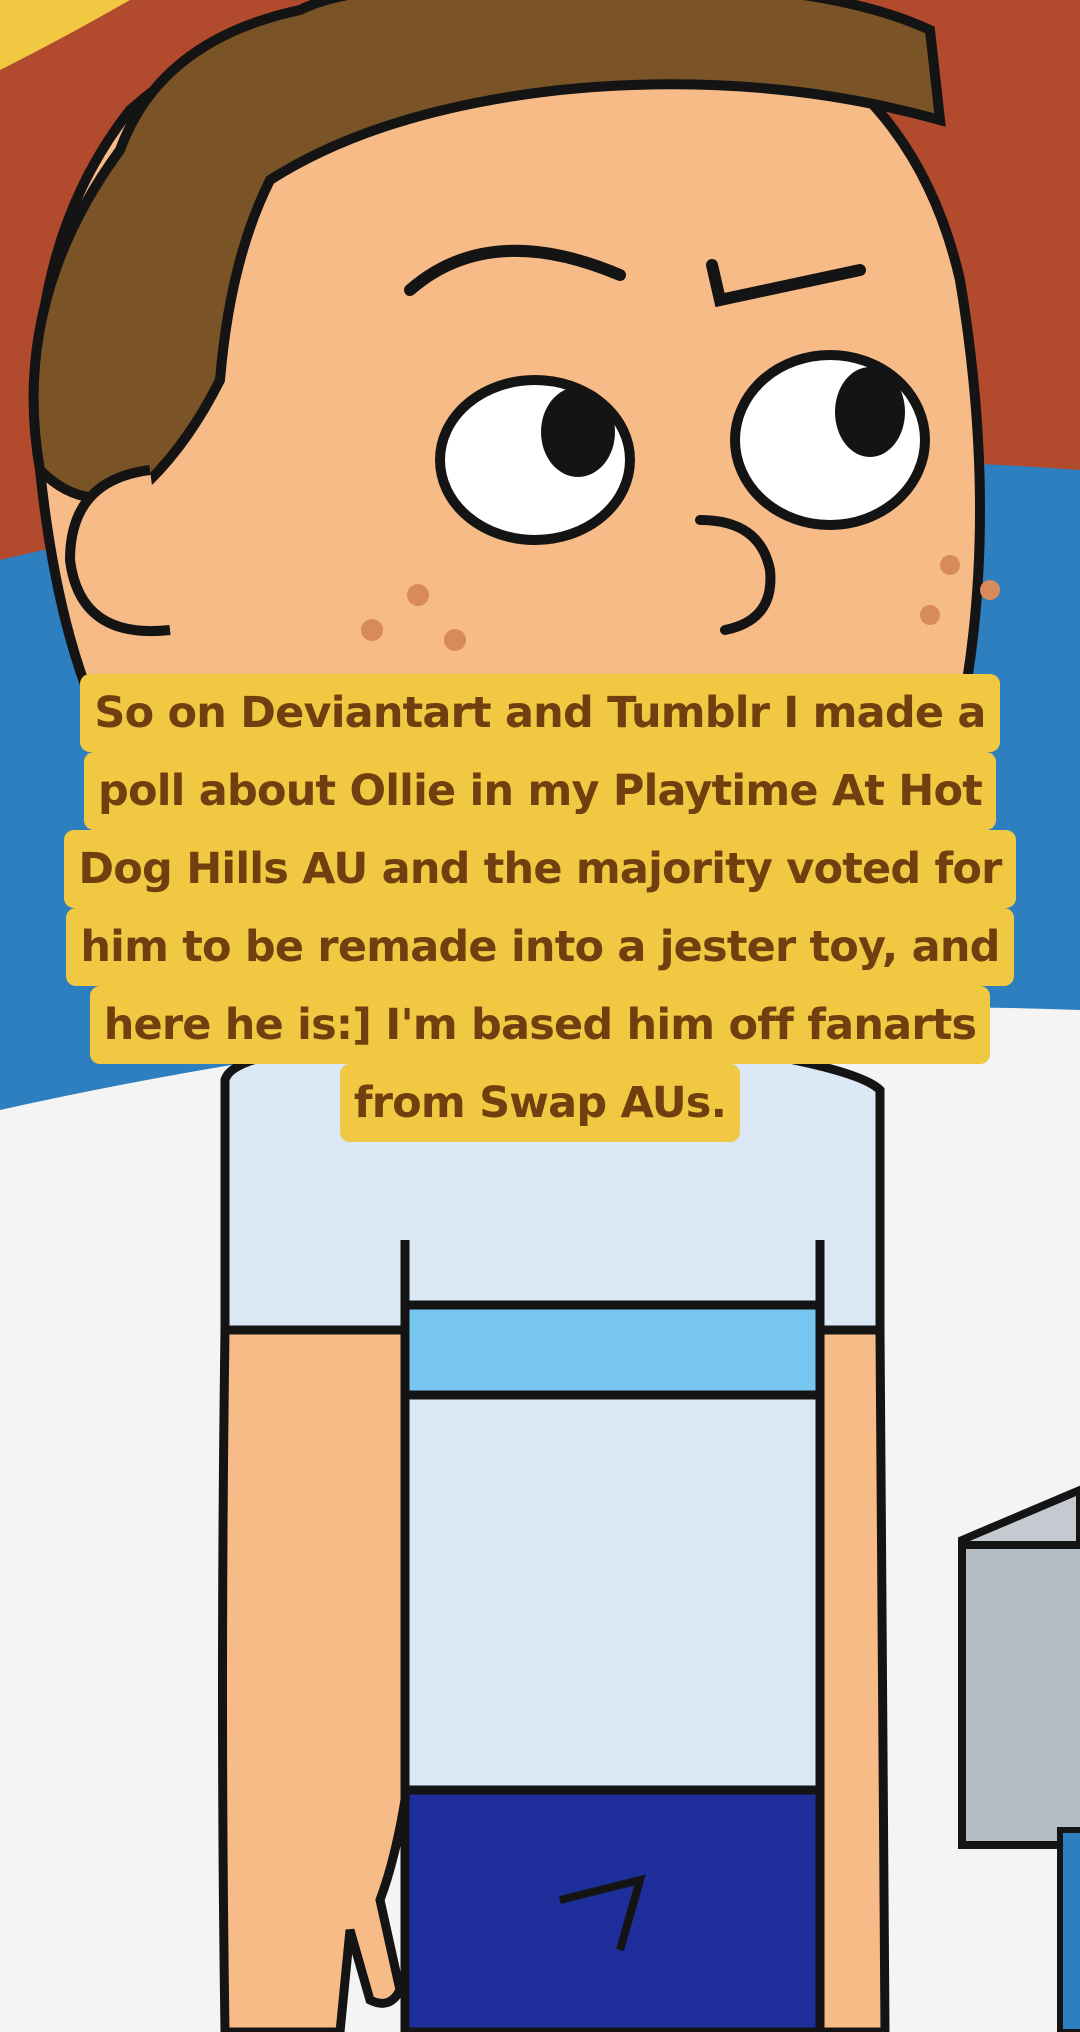 Image resolution: width=1080 pixels, height=2032 pixels. Describe the element at coordinates (612, 1908) in the screenshot. I see `character-pants` at that location.